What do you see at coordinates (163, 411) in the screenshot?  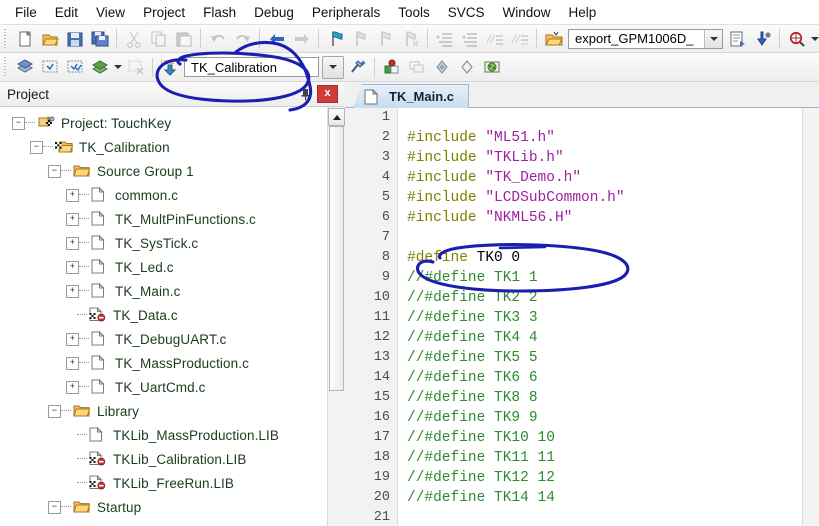 I see `tree-node-library: − Library` at bounding box center [163, 411].